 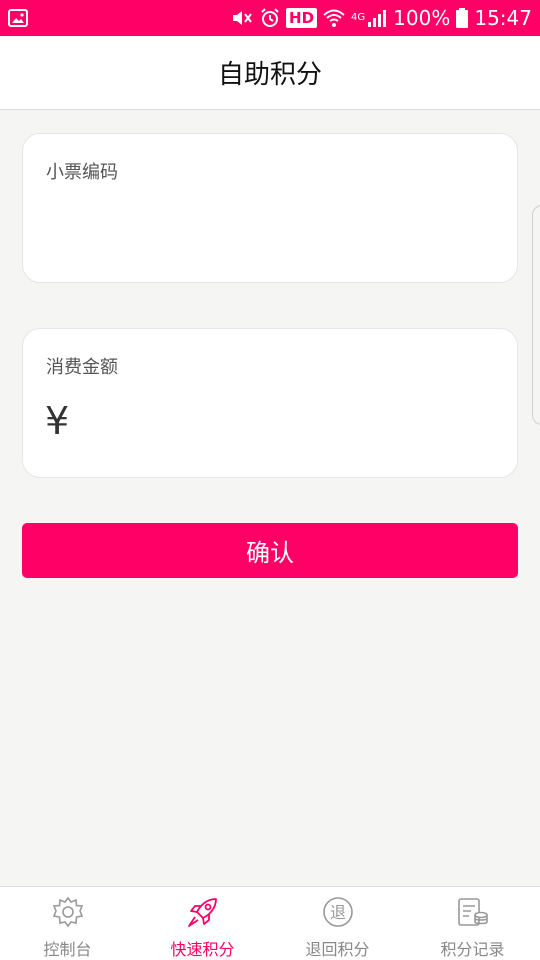 What do you see at coordinates (472, 949) in the screenshot?
I see `tab-label: 积分记录` at bounding box center [472, 949].